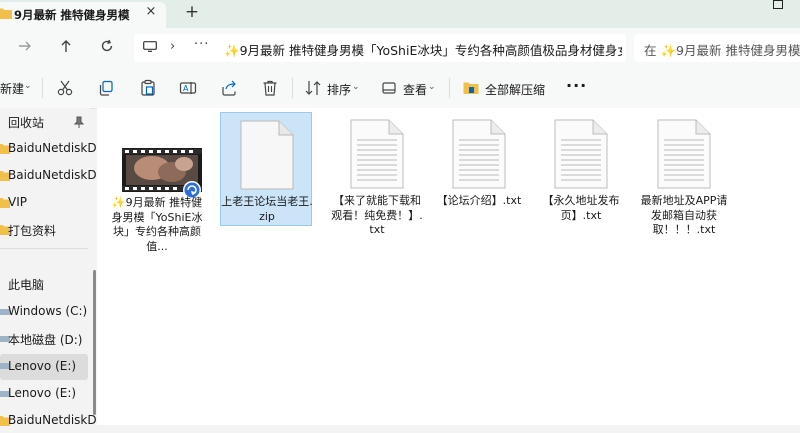 Image resolution: width=800 pixels, height=433 pixels. I want to click on sidebar-item-packaged-materials: 打包资料, so click(44, 230).